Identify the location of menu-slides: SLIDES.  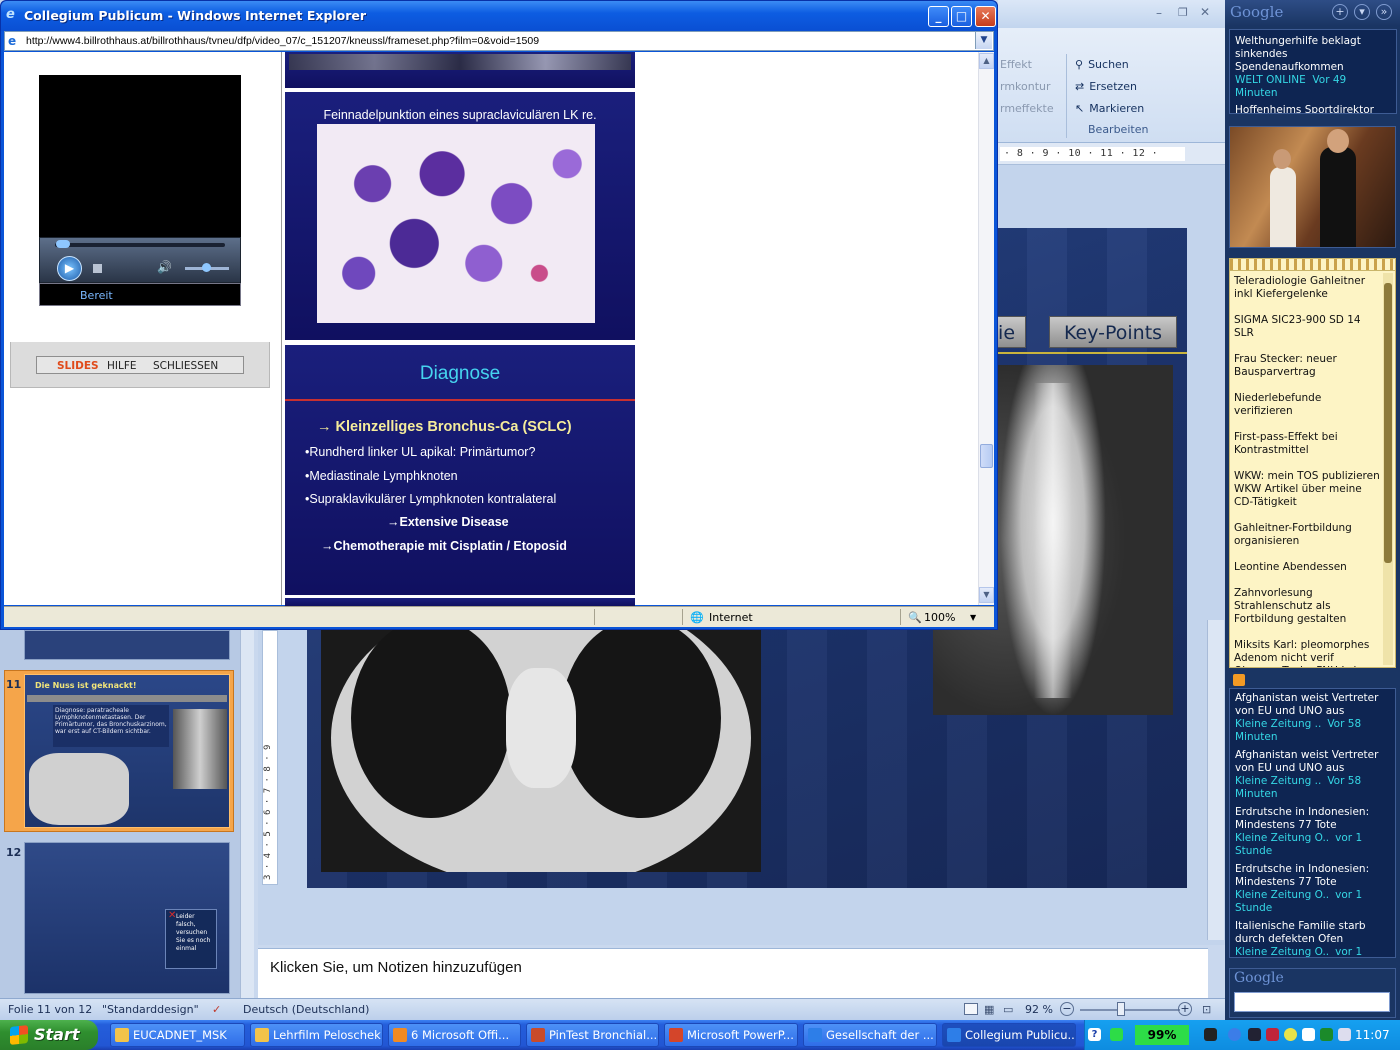
(78, 366).